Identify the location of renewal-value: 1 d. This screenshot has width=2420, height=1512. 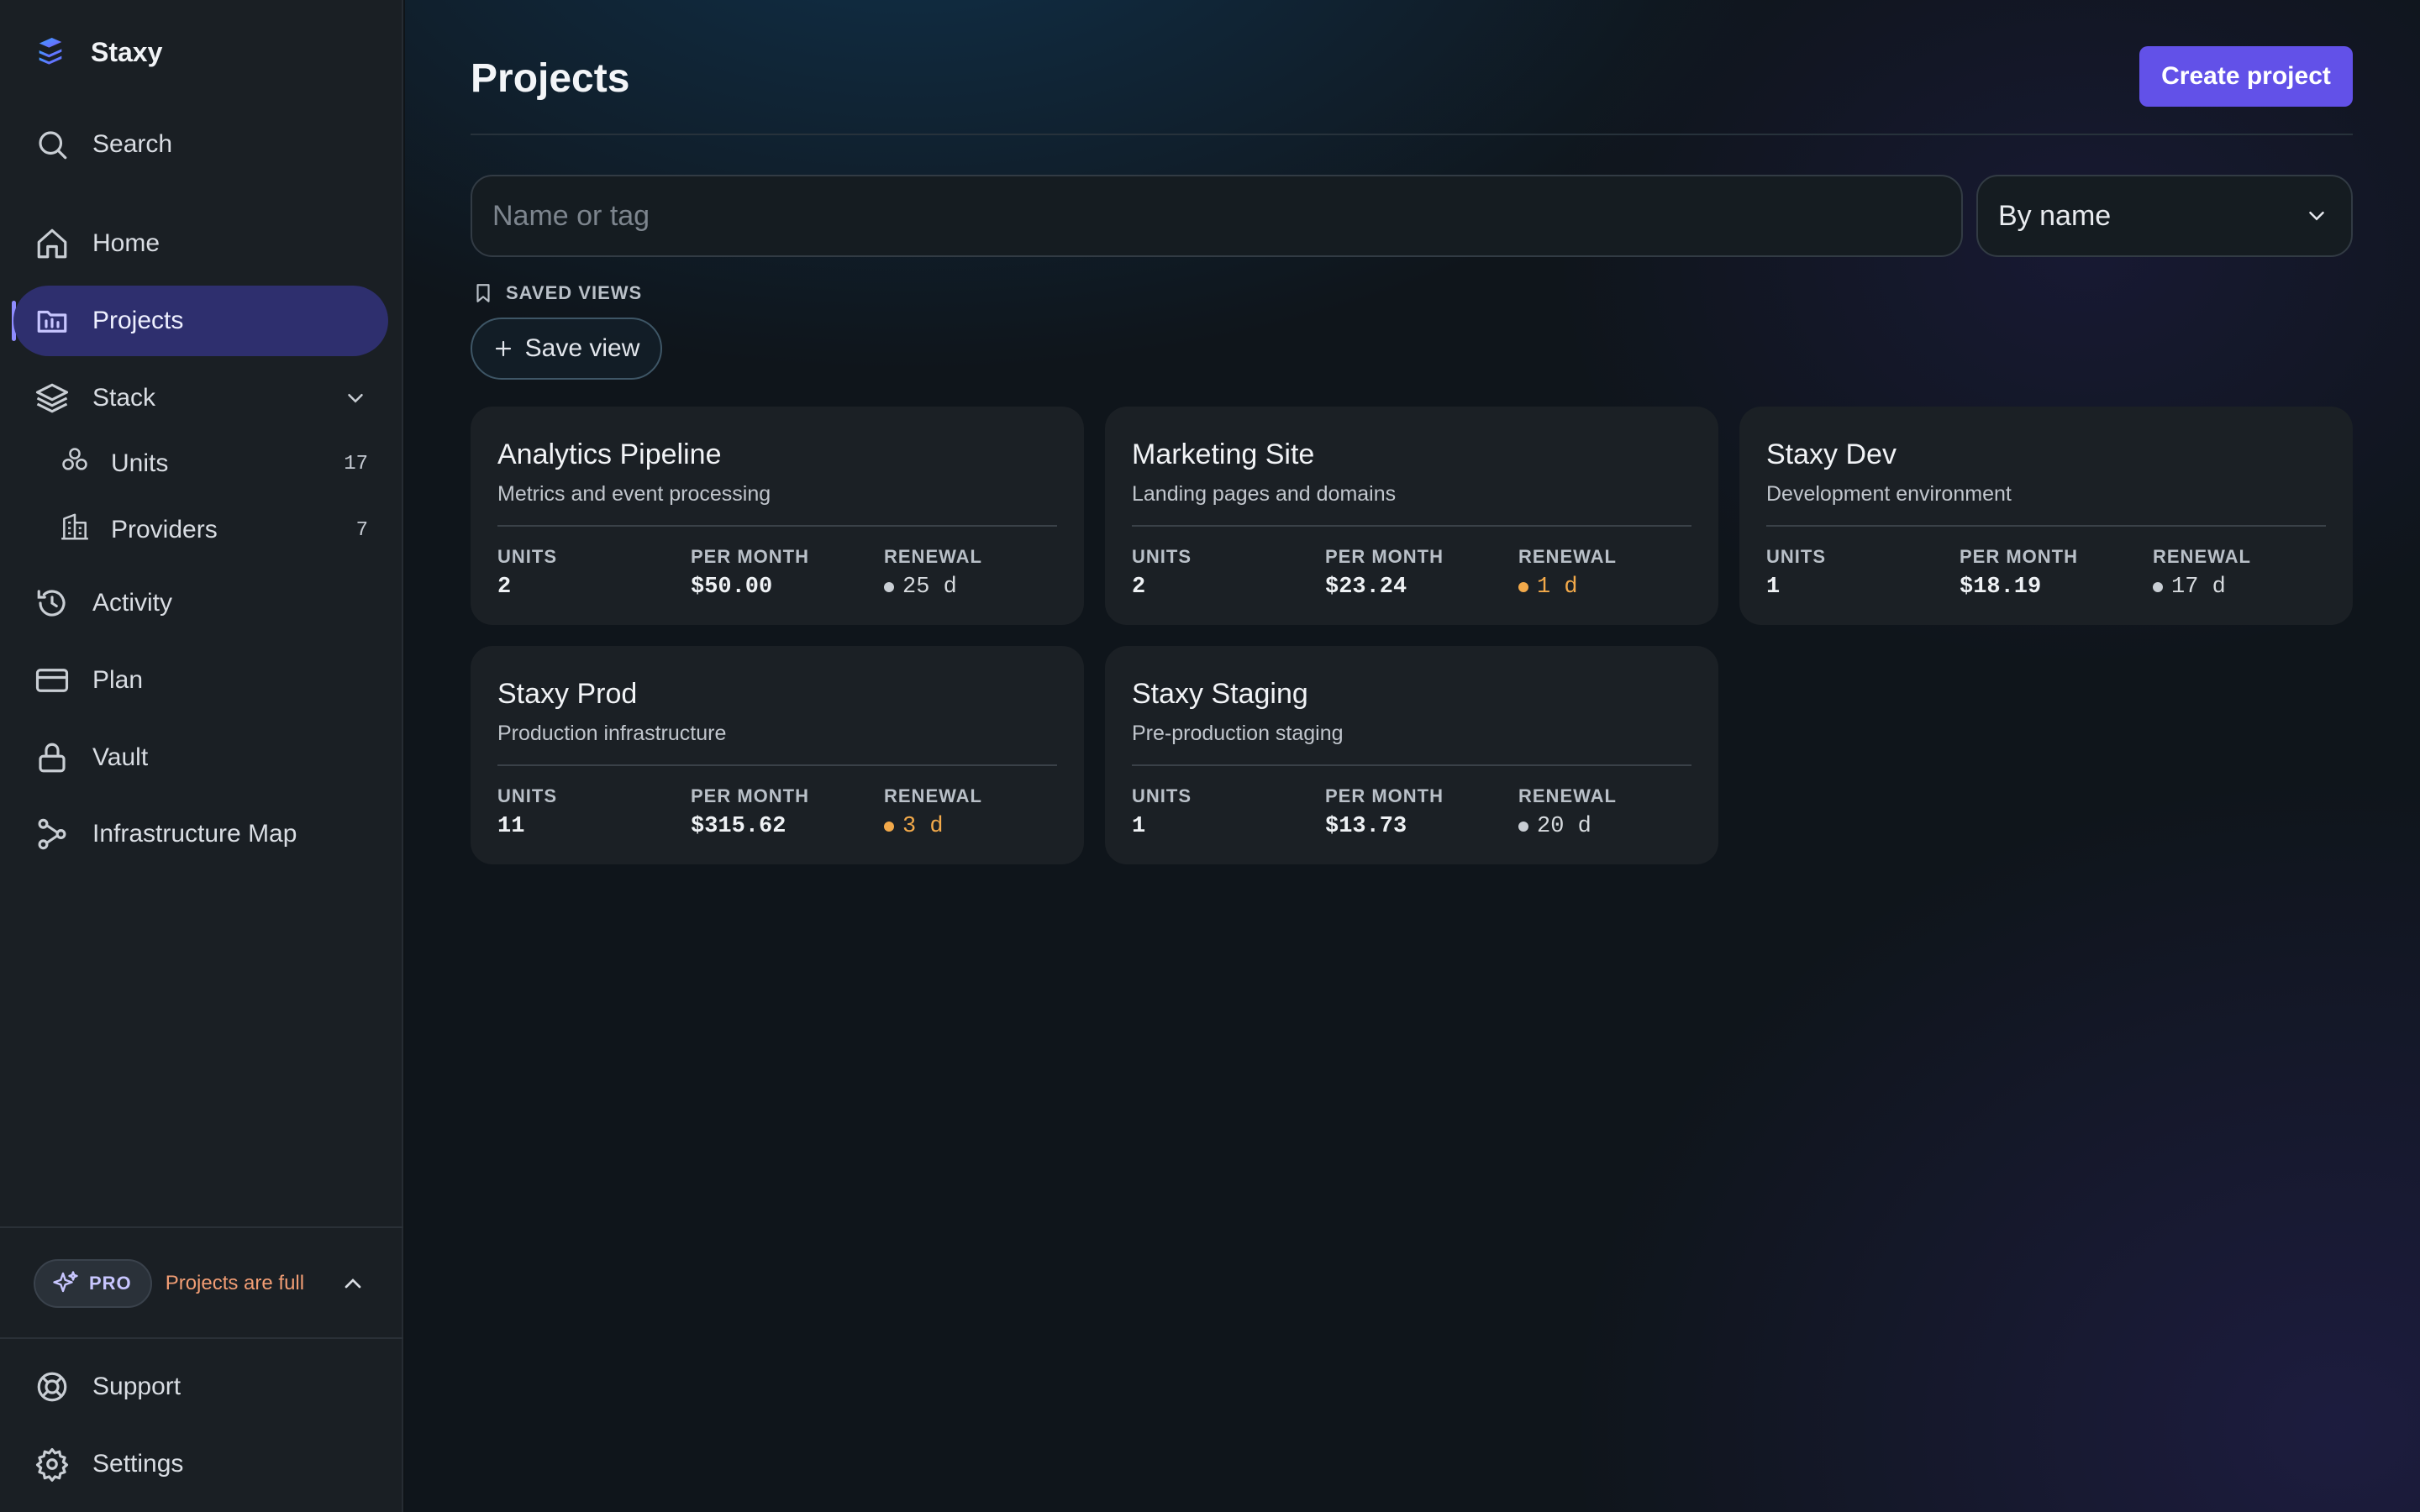
(1558, 587).